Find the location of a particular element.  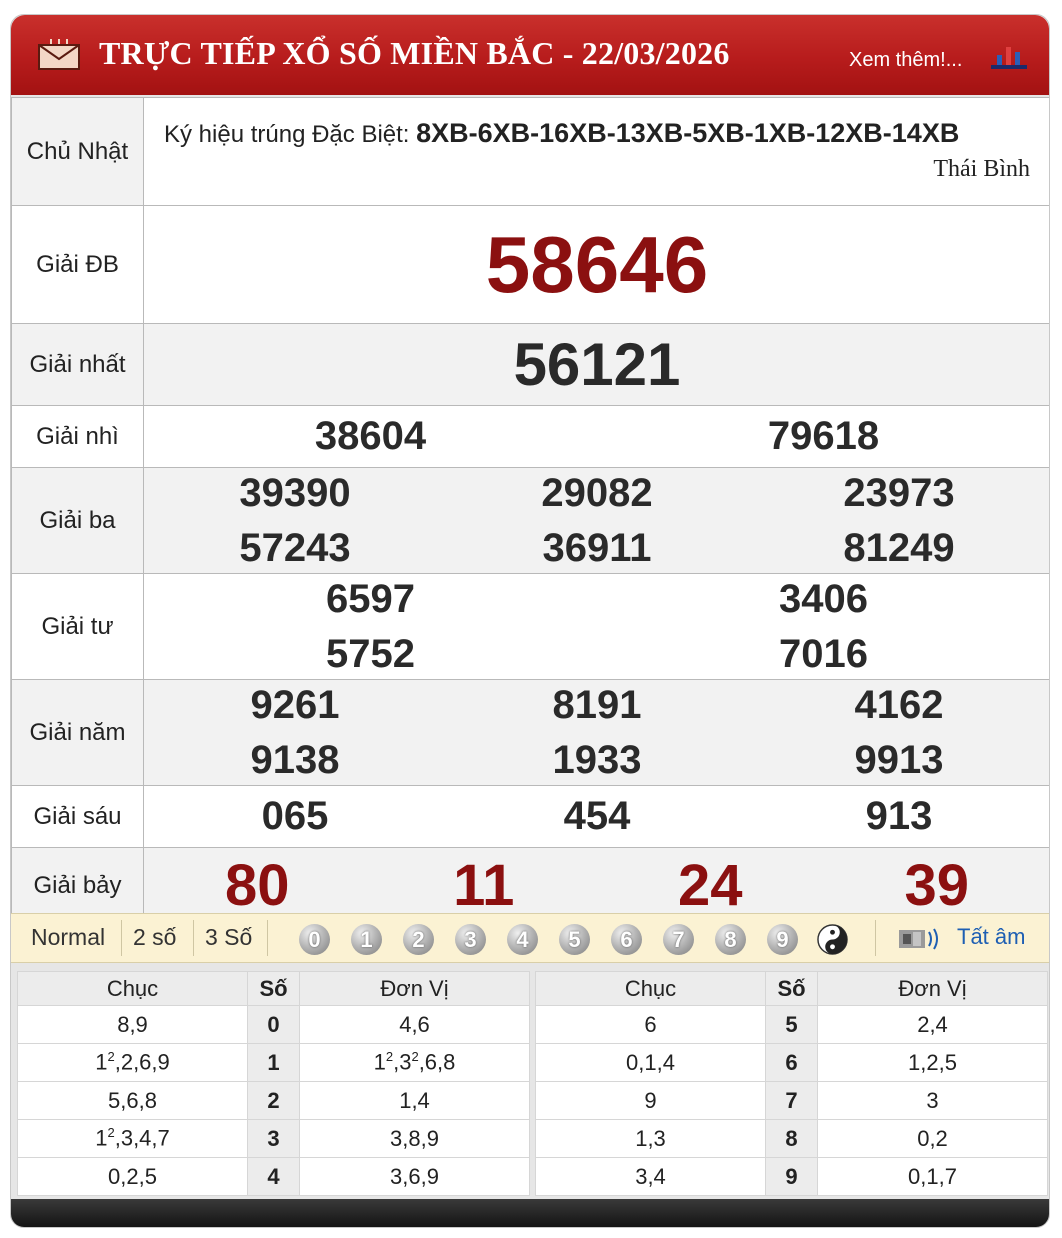

table-row: 8,9 0 4,6 is located at coordinates (273, 1024).